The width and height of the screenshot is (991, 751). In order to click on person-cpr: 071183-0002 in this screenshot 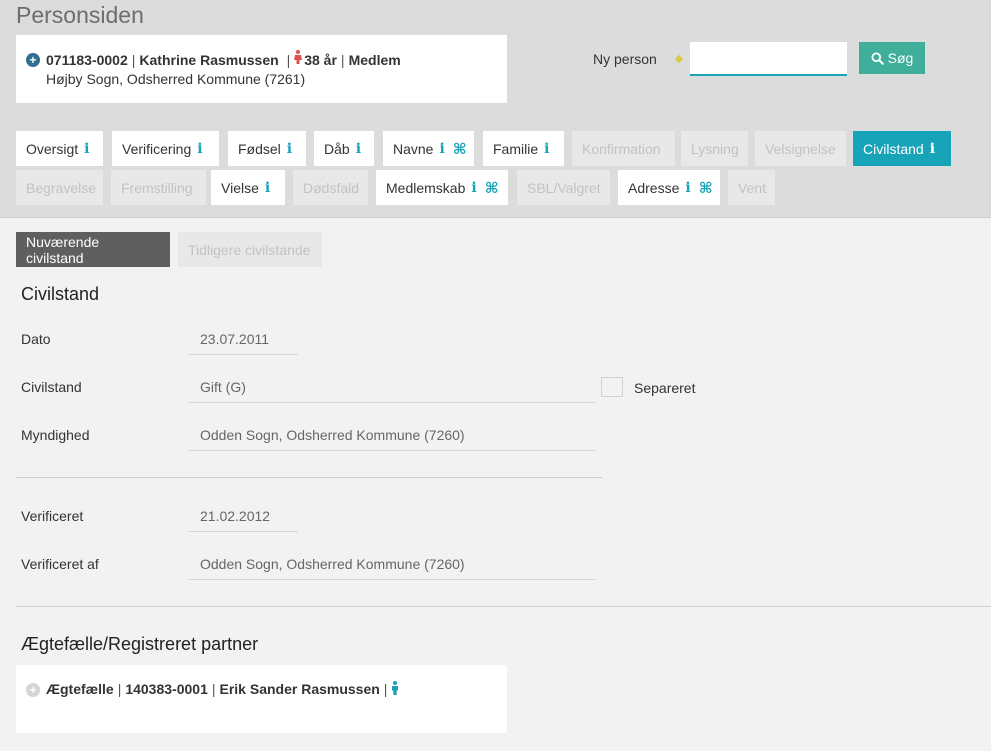, I will do `click(87, 59)`.